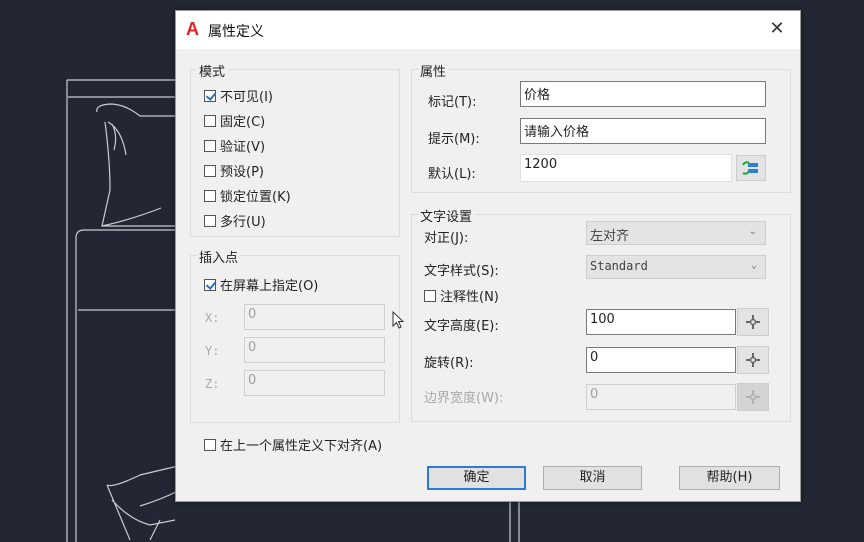 The height and width of the screenshot is (542, 864). I want to click on y-input: 0, so click(314, 350).